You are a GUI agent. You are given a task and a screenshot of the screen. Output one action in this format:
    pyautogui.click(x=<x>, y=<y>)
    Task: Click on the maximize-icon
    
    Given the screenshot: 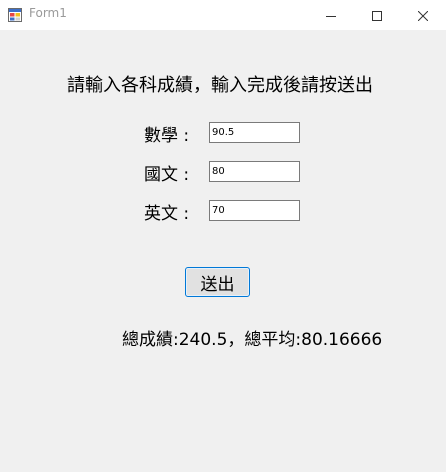 What is the action you would take?
    pyautogui.click(x=377, y=15)
    